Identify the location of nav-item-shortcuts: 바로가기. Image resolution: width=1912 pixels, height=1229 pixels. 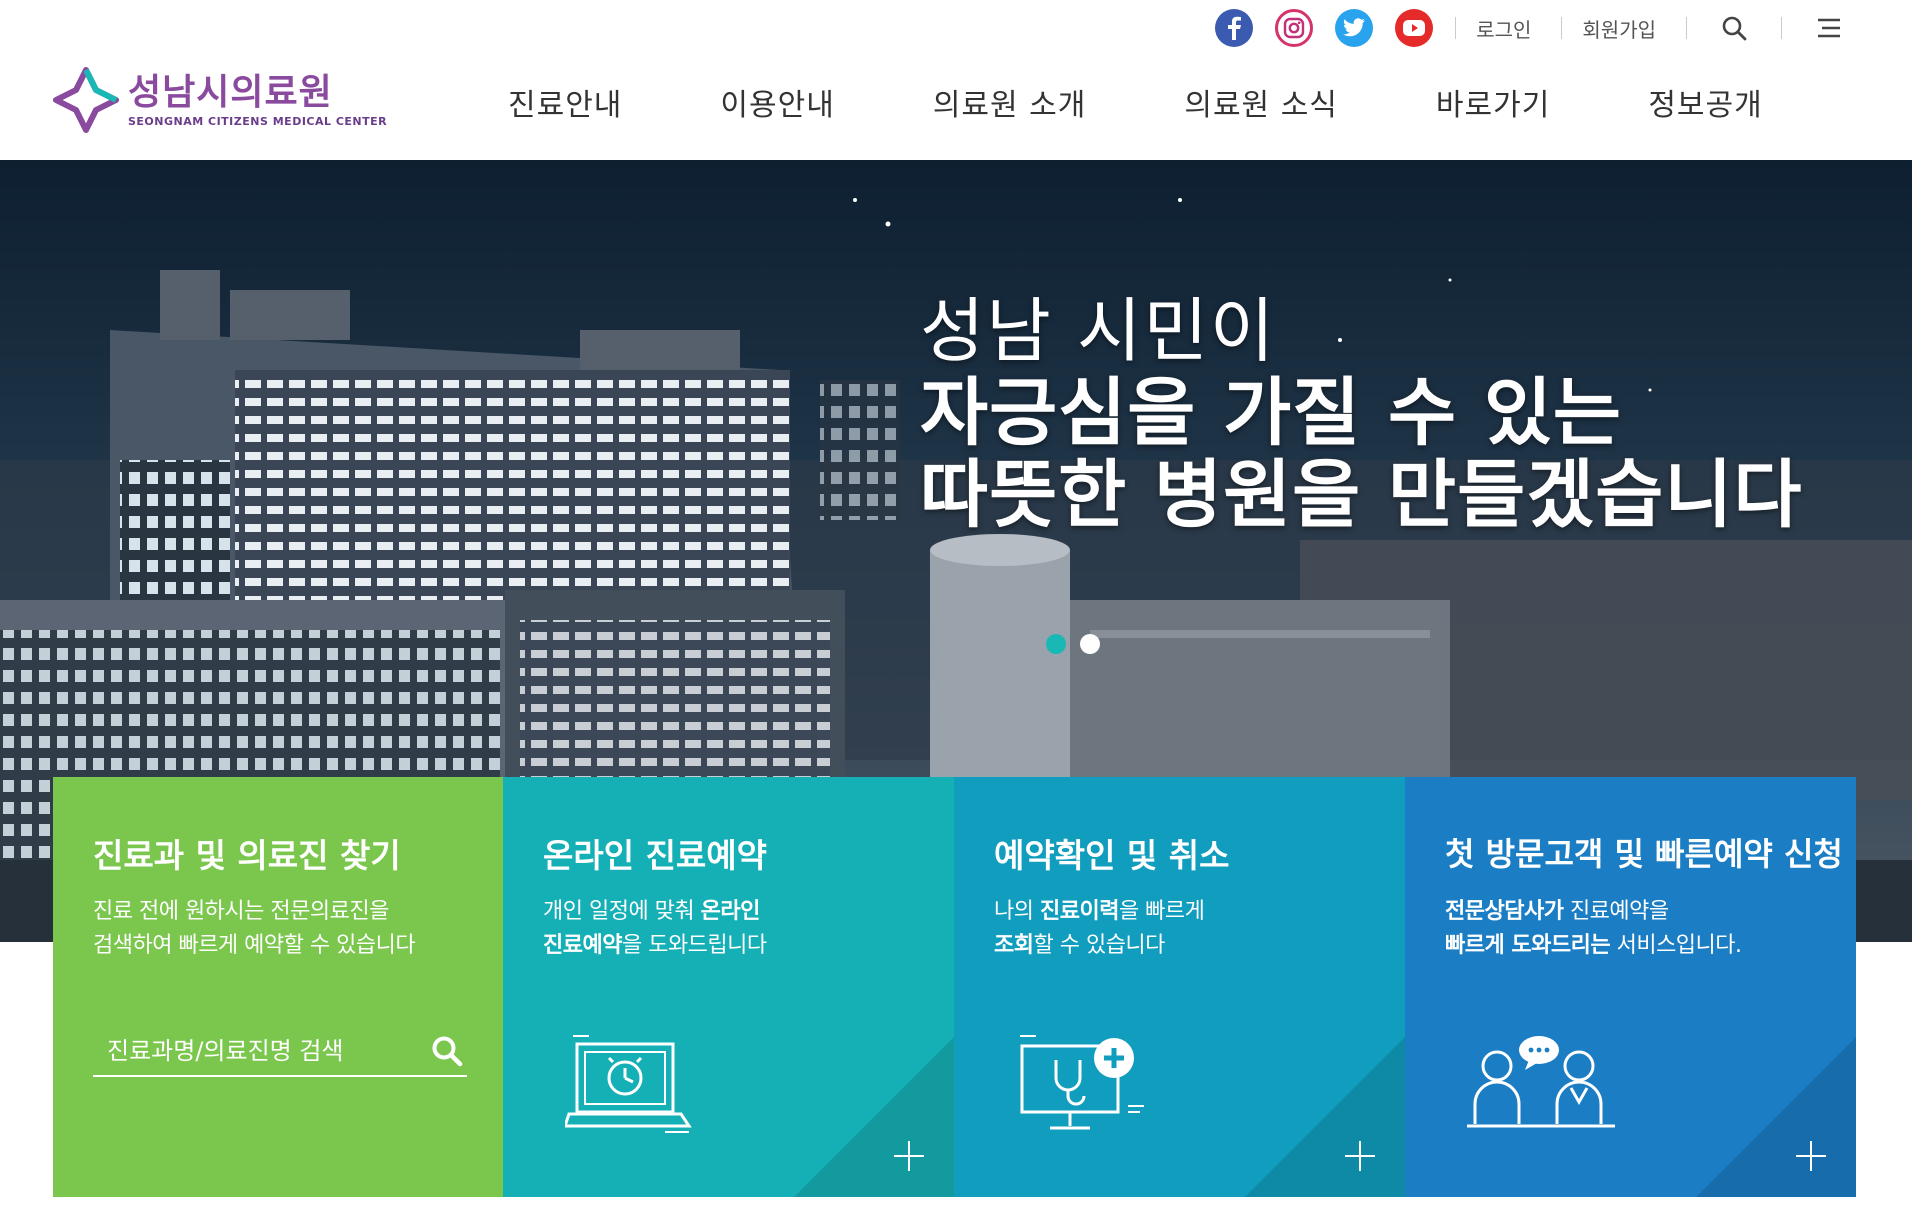
(1493, 102).